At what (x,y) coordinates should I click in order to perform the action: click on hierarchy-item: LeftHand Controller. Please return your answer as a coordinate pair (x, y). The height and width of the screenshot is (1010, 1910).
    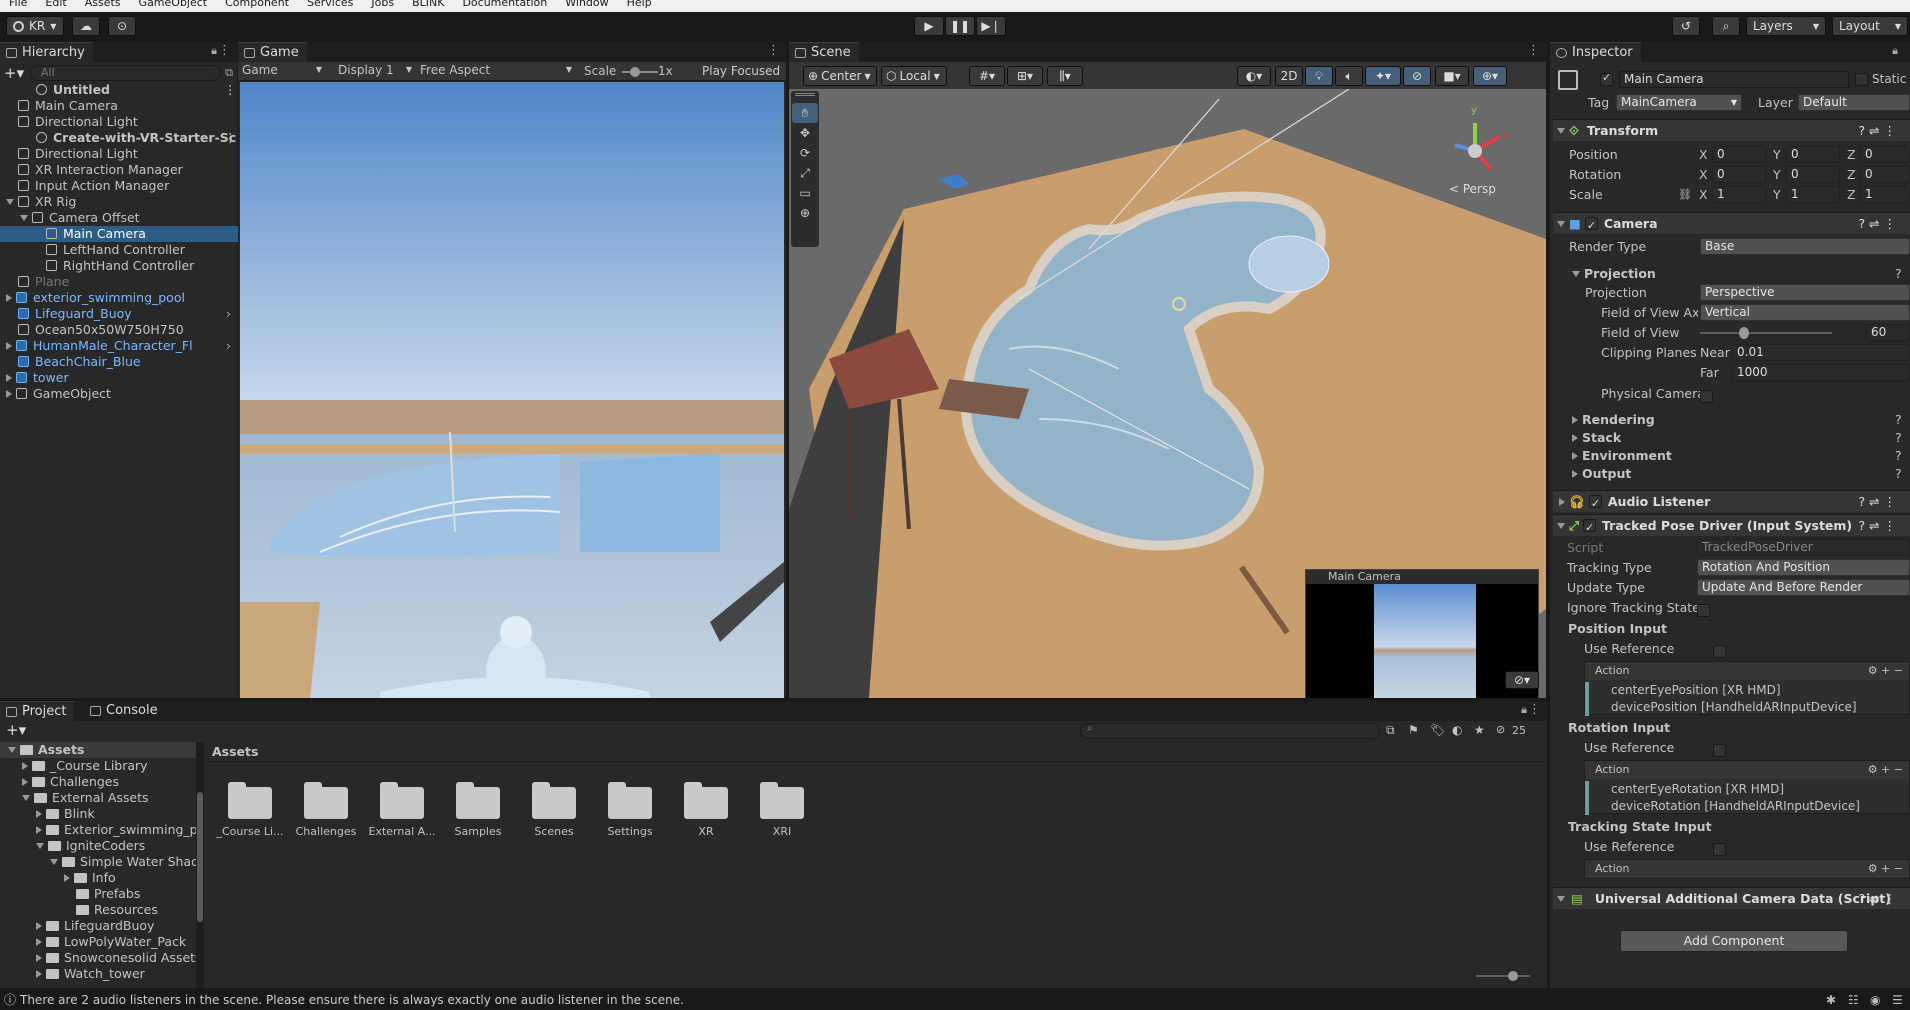
    Looking at the image, I should click on (120, 250).